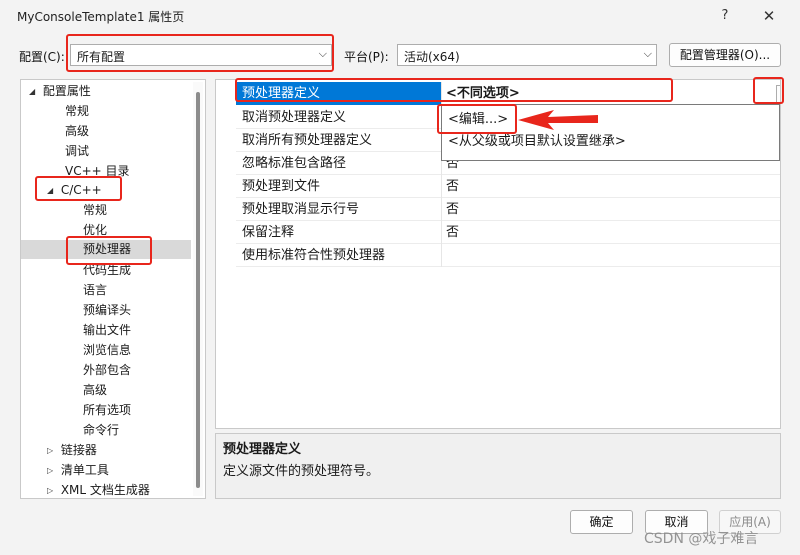 The image size is (800, 555). I want to click on window-title: MyConsoleTemplate1 属性页, so click(101, 17).